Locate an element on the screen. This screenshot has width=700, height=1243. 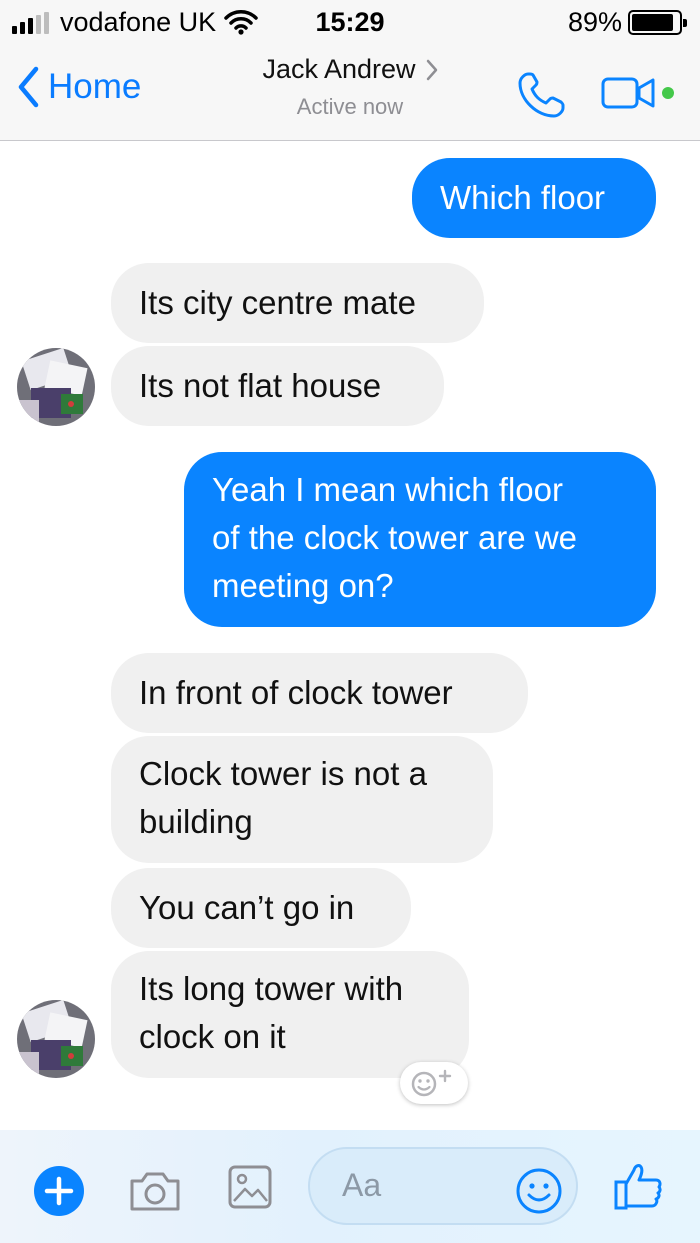
message-line: of the clock tower are we is located at coordinates (394, 537).